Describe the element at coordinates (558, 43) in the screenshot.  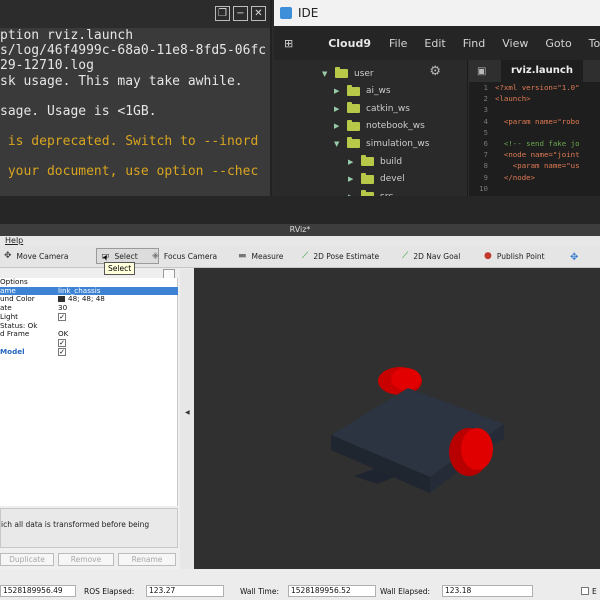
I see `menu-goto: Goto` at that location.